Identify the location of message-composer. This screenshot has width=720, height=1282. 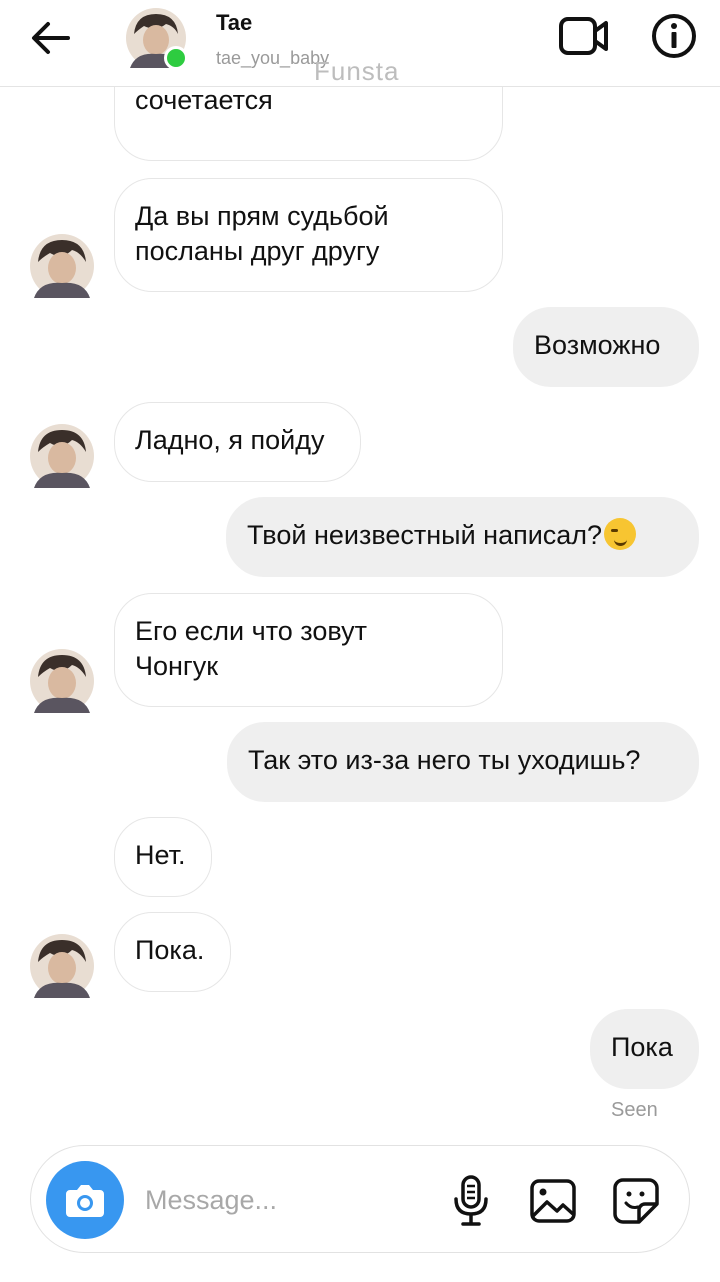
(360, 1199).